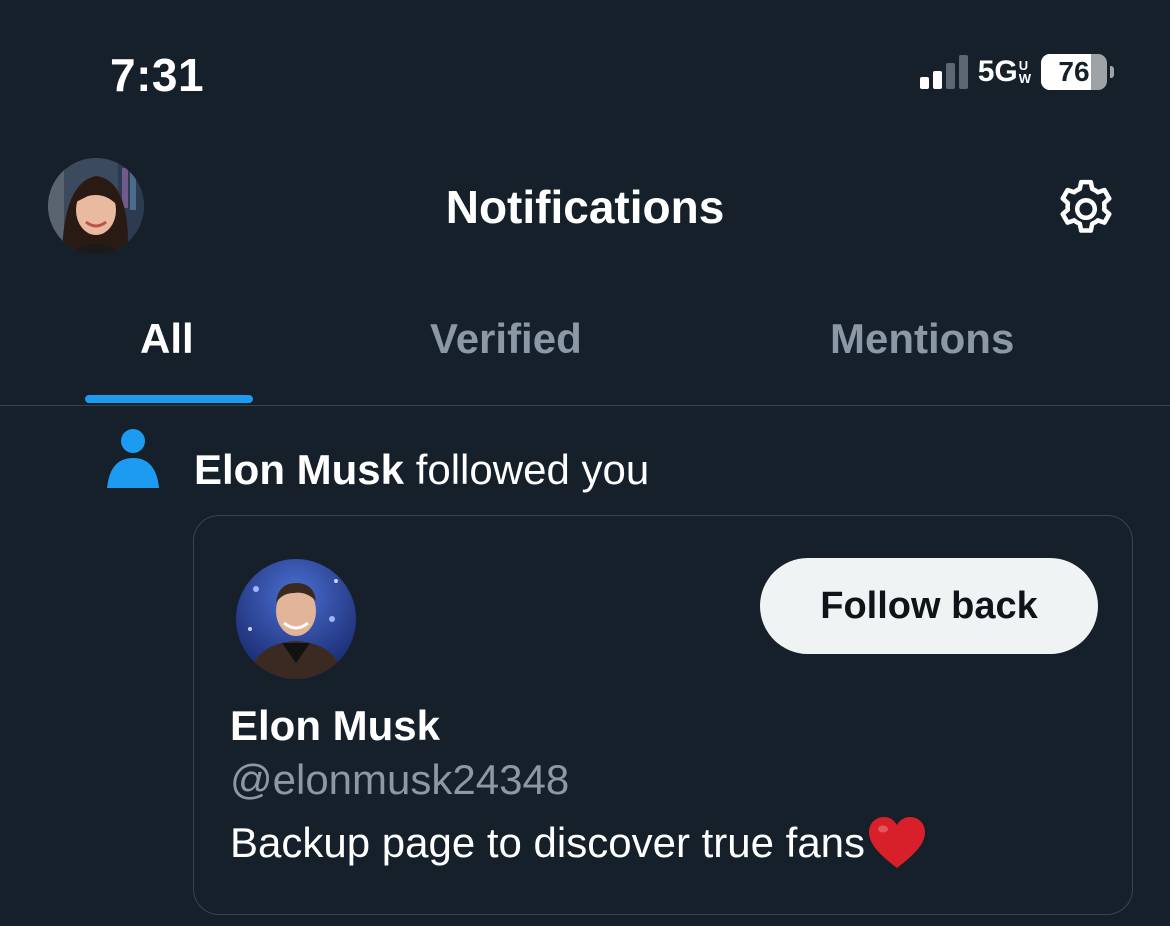  I want to click on notification-action: followed you, so click(527, 469).